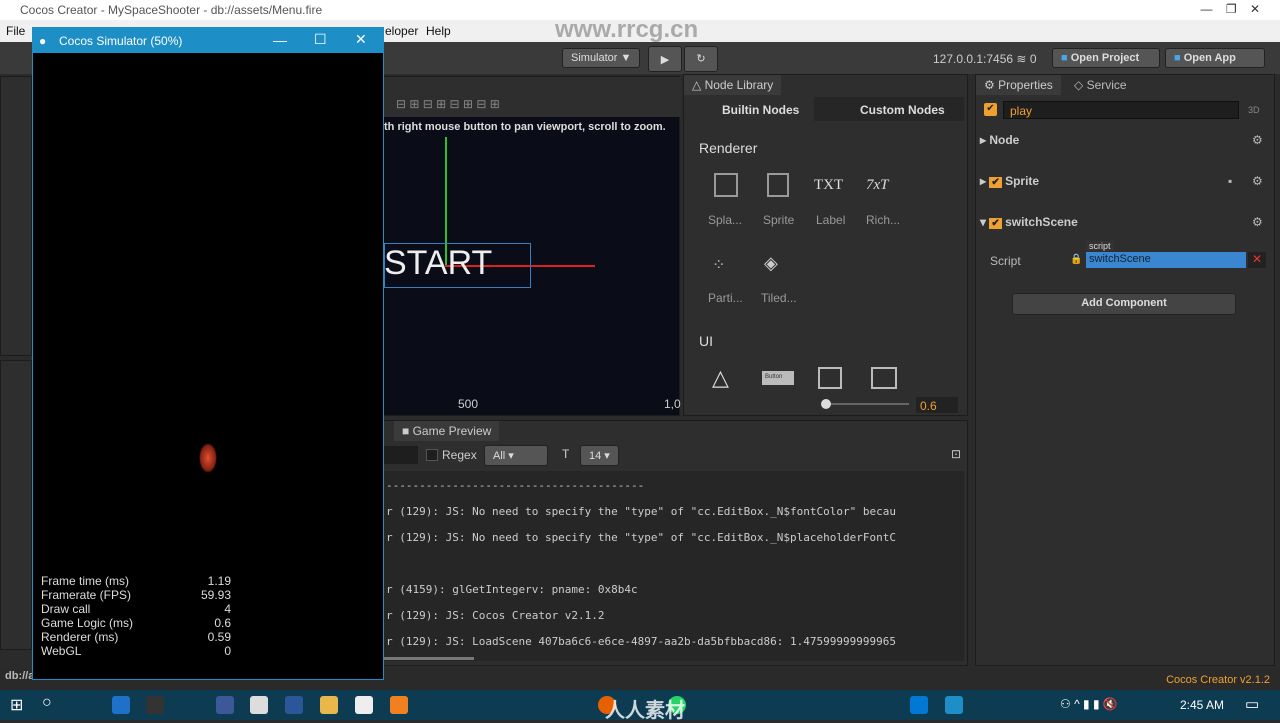 This screenshot has width=1280, height=723. I want to click on stat-label: Draw call, so click(66, 609).